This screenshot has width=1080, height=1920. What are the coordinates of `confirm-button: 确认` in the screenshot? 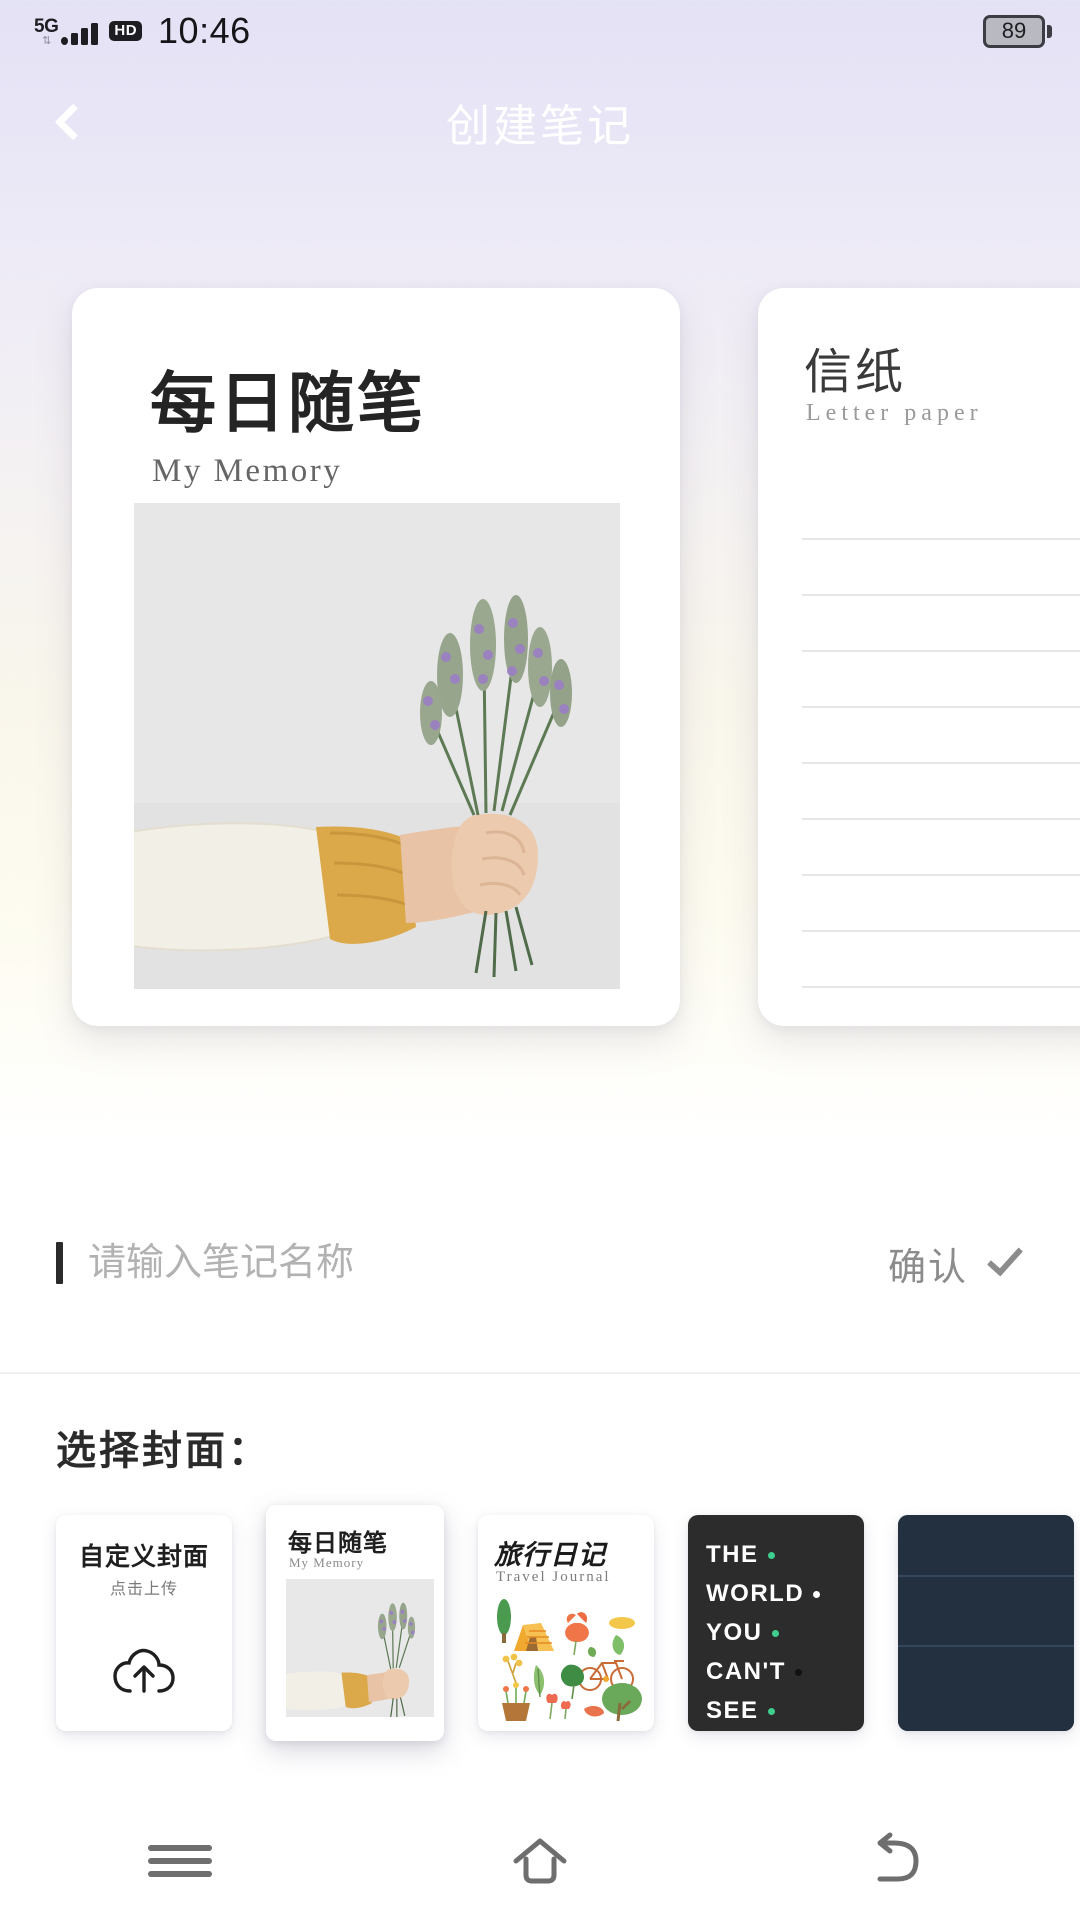 It's located at (955, 1263).